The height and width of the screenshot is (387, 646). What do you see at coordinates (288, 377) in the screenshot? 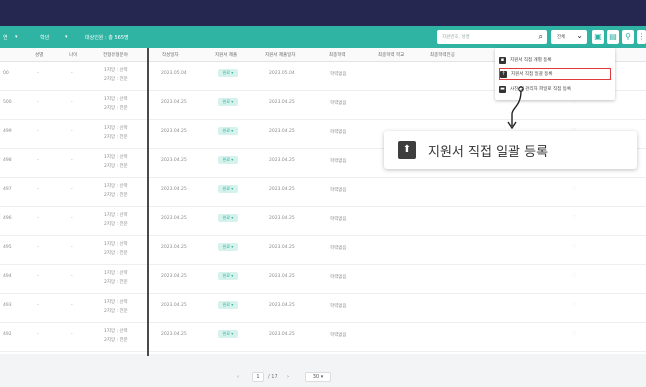
I see `next-page-icon: ›` at bounding box center [288, 377].